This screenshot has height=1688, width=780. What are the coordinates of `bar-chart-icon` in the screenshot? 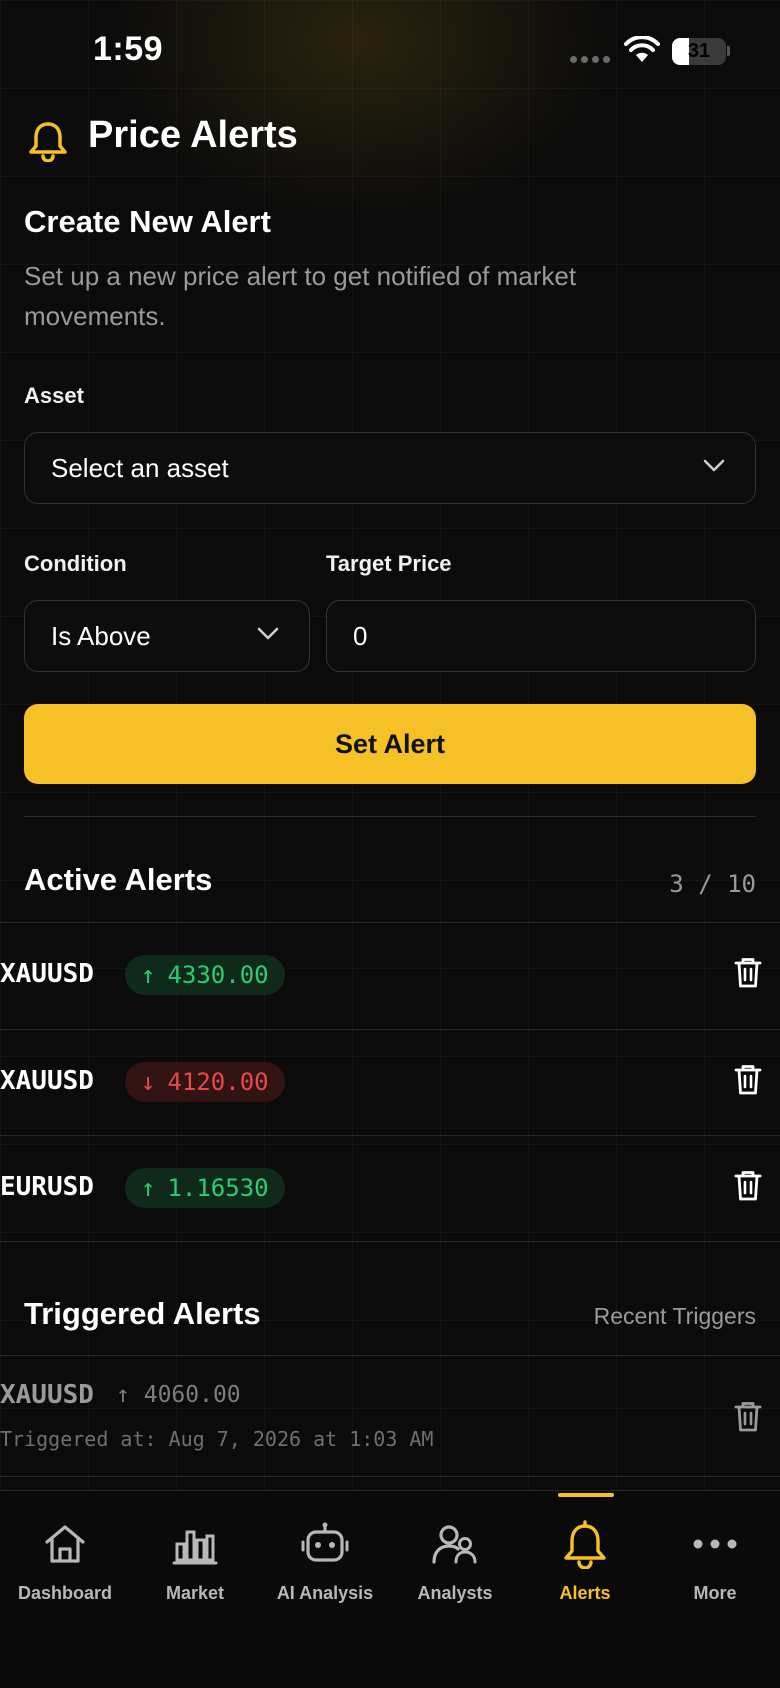 It's located at (195, 1544).